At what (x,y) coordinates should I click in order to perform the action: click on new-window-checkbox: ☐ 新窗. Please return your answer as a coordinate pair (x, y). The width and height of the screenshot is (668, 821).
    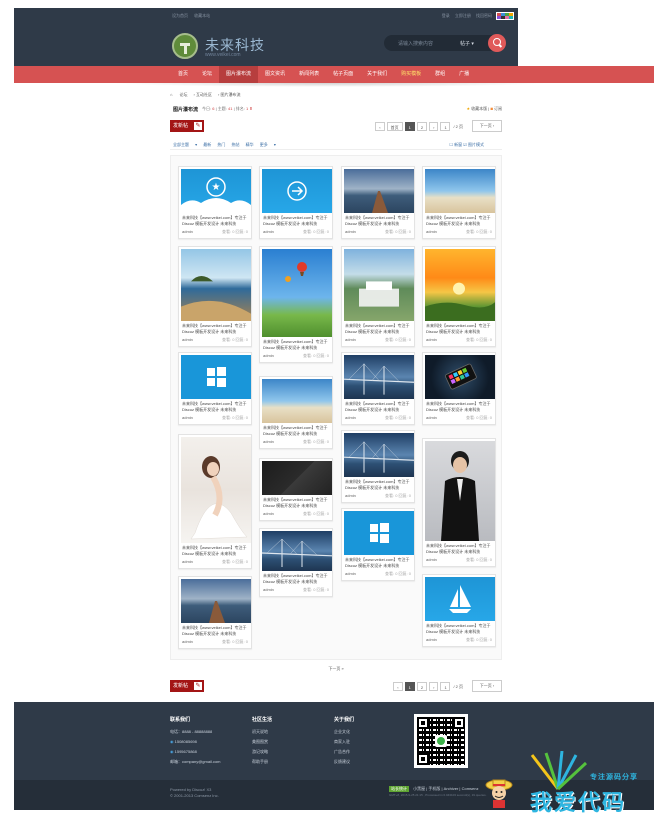
    Looking at the image, I should click on (455, 144).